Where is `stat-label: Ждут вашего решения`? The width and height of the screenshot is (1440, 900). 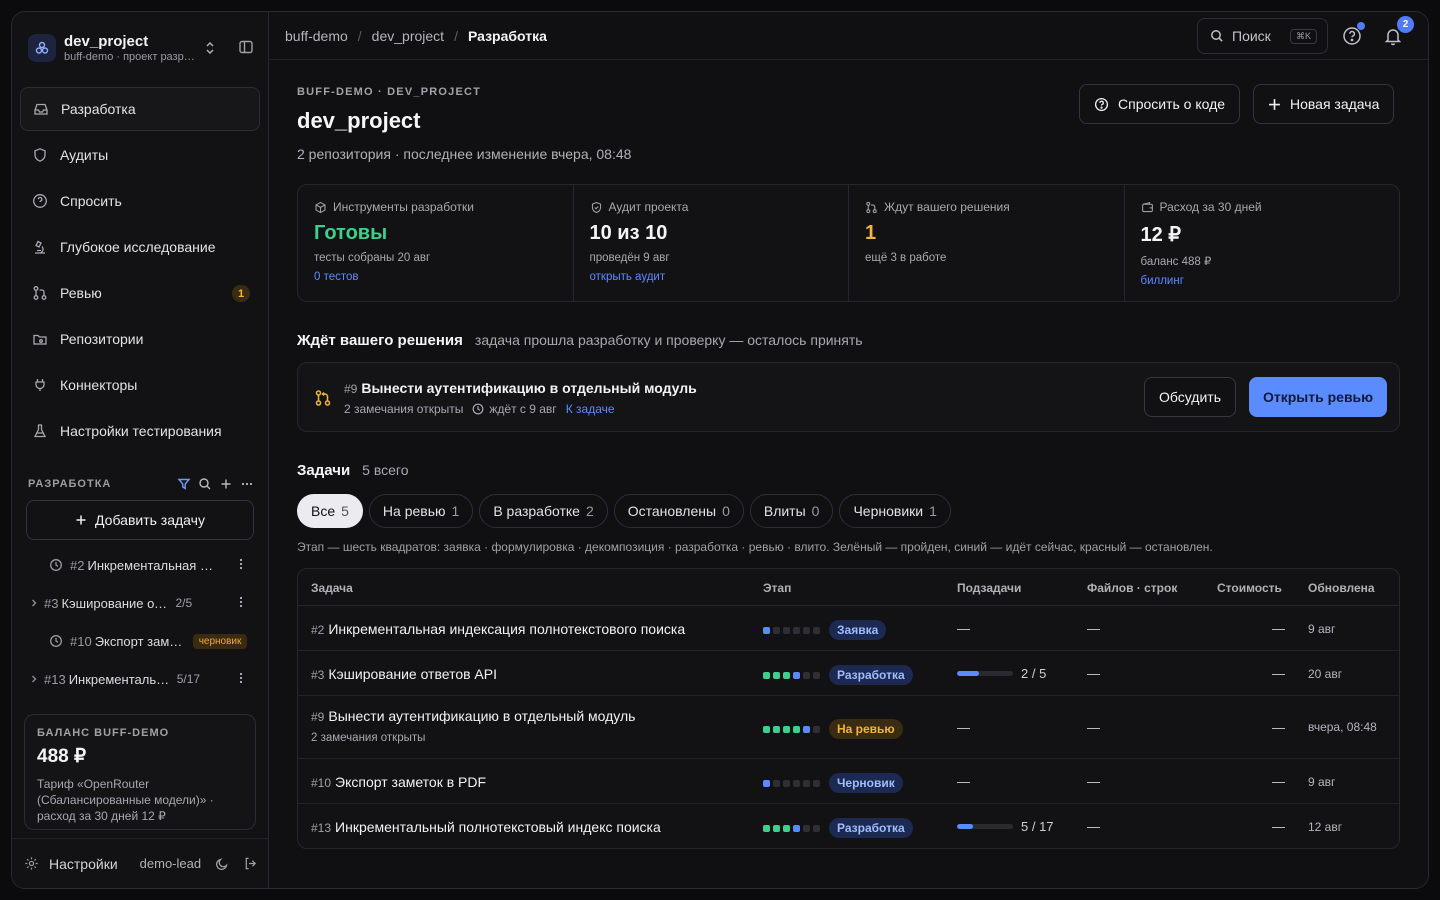 stat-label: Ждут вашего решения is located at coordinates (947, 207).